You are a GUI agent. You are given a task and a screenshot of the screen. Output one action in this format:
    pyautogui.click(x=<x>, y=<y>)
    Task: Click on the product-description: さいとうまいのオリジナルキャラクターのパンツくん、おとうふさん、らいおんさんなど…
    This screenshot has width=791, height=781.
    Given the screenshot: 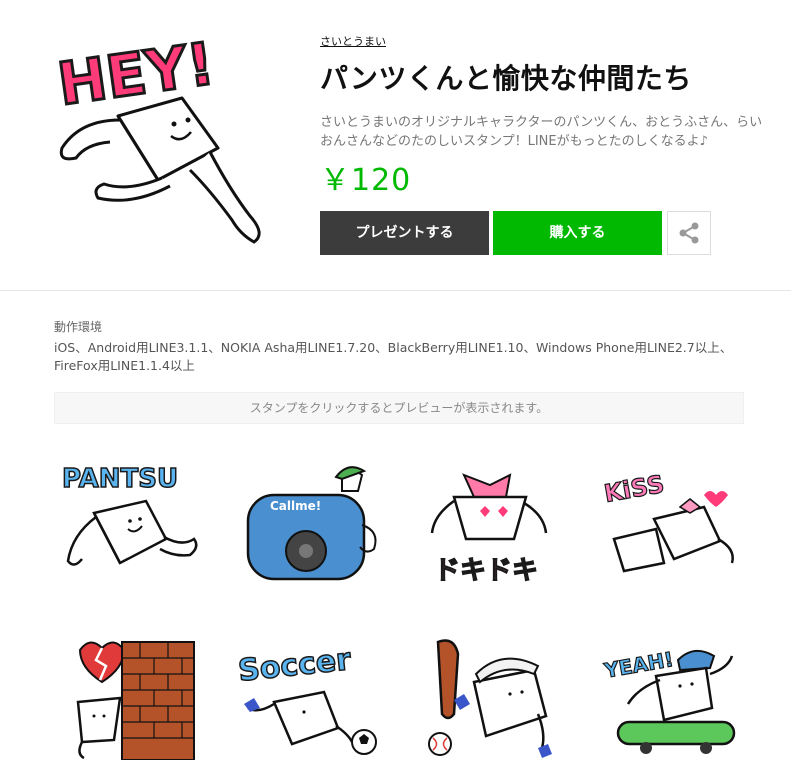 What is the action you would take?
    pyautogui.click(x=541, y=132)
    